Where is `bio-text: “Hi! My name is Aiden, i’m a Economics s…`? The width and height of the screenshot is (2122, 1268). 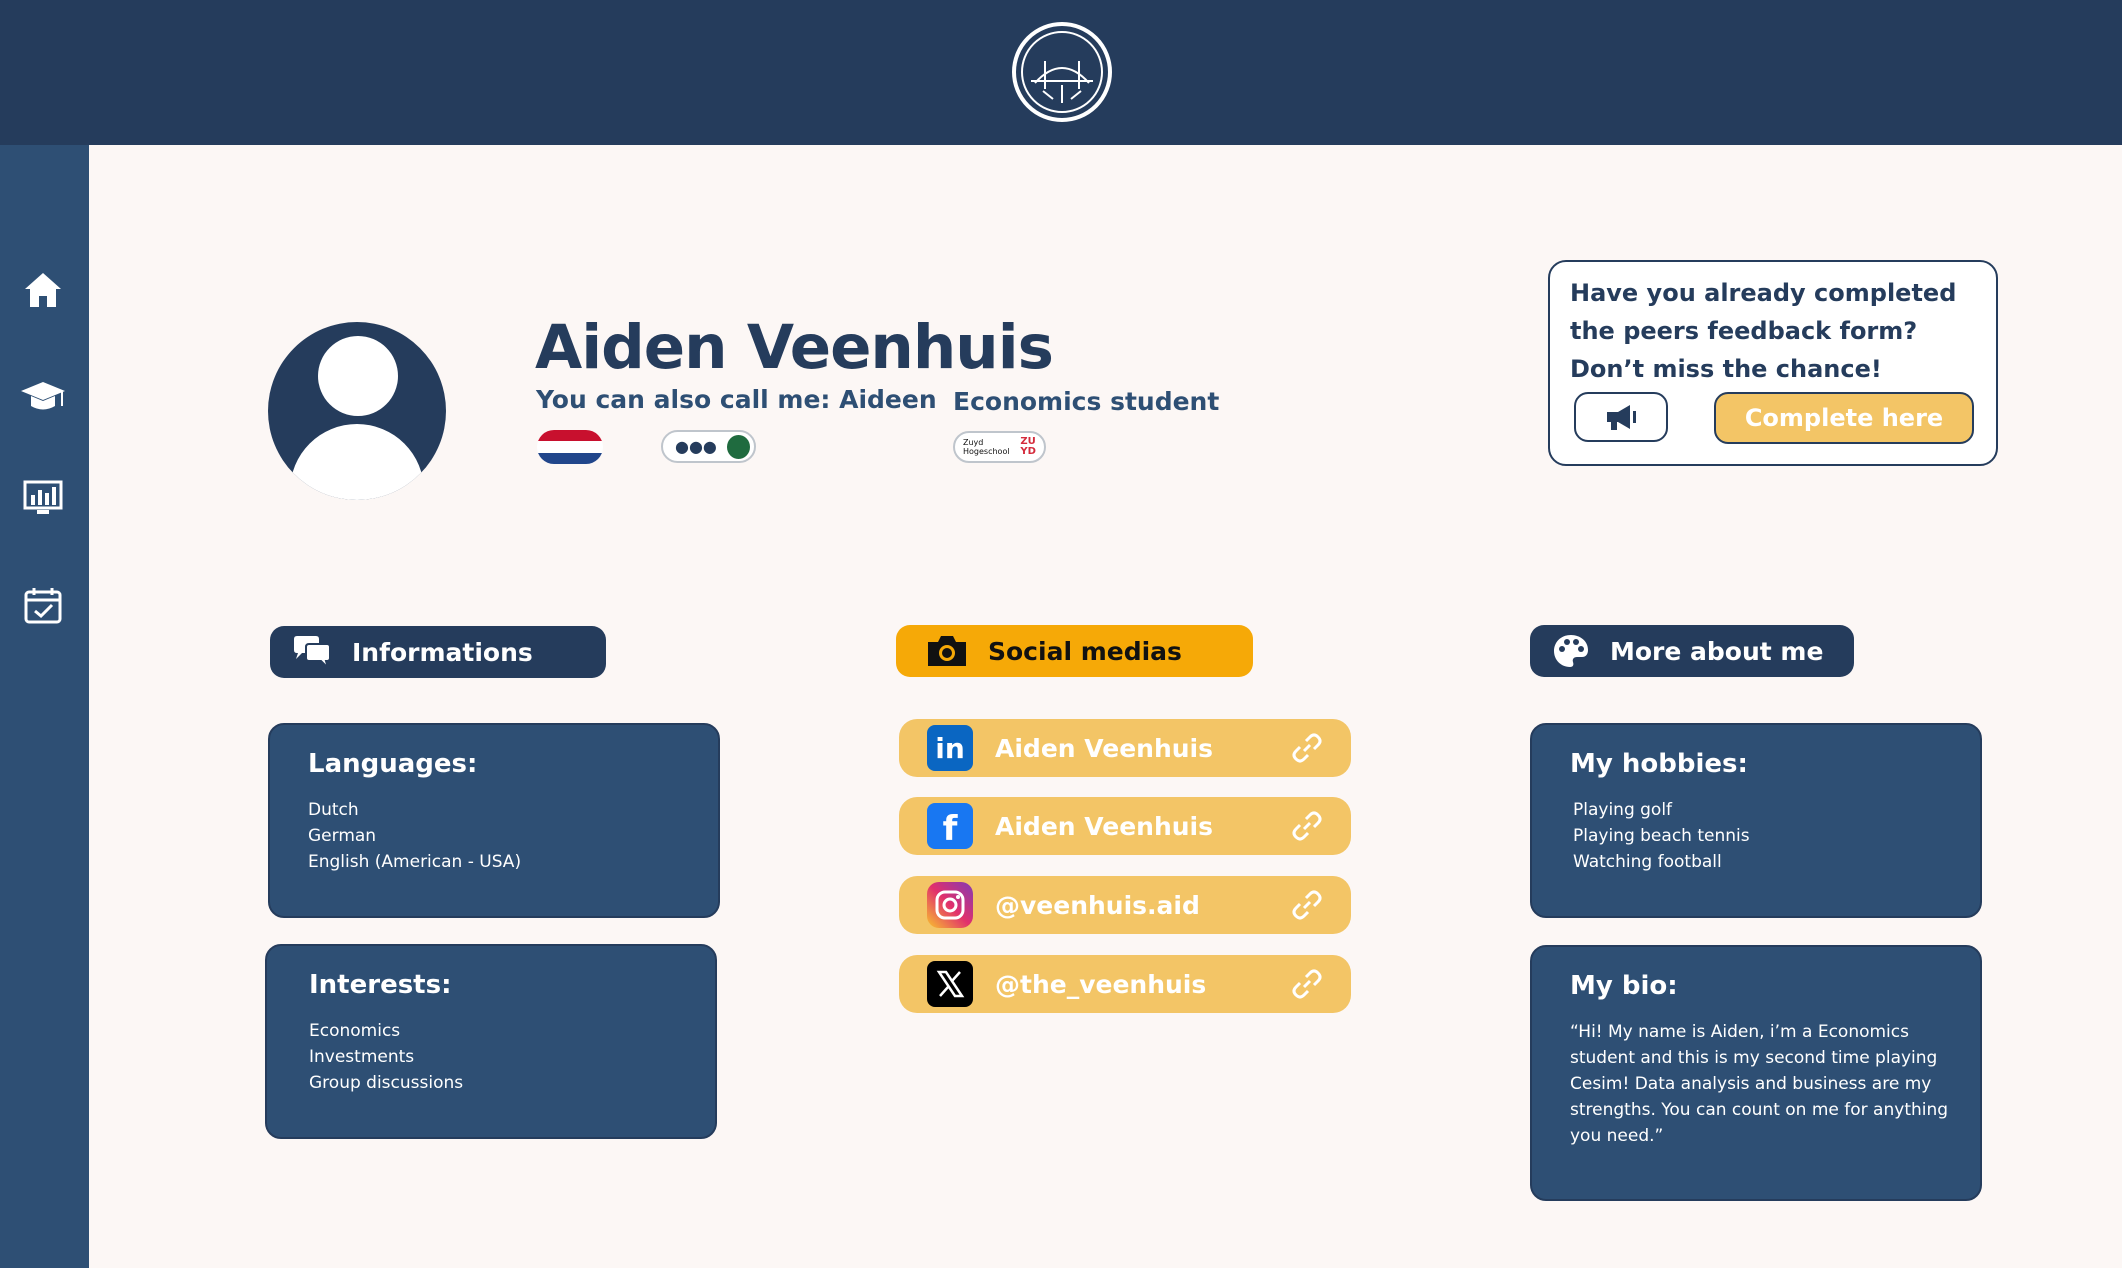 bio-text: “Hi! My name is Aiden, i’m a Economics s… is located at coordinates (1759, 1084).